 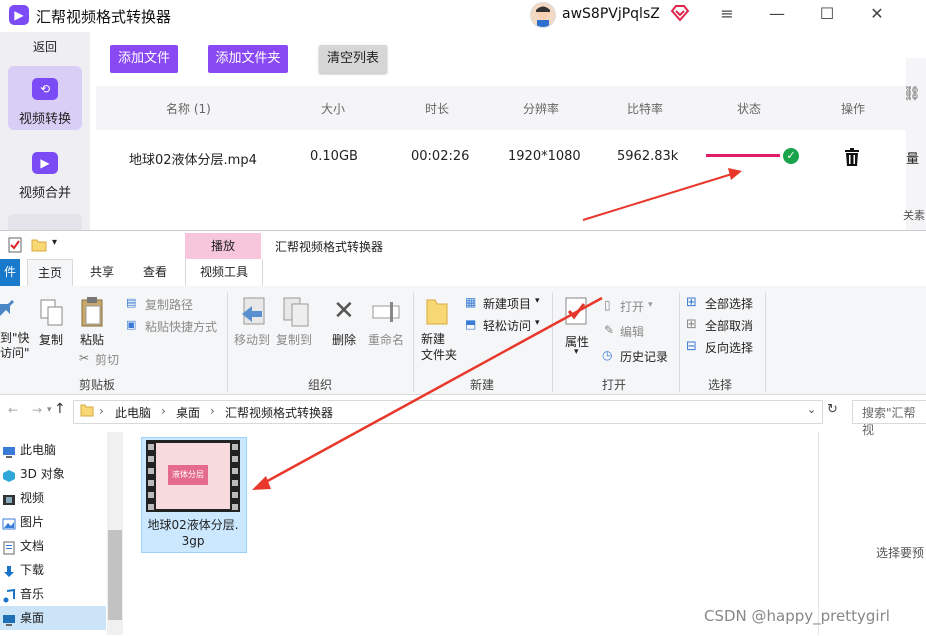 I want to click on maximize-icon: ☐, so click(x=827, y=14).